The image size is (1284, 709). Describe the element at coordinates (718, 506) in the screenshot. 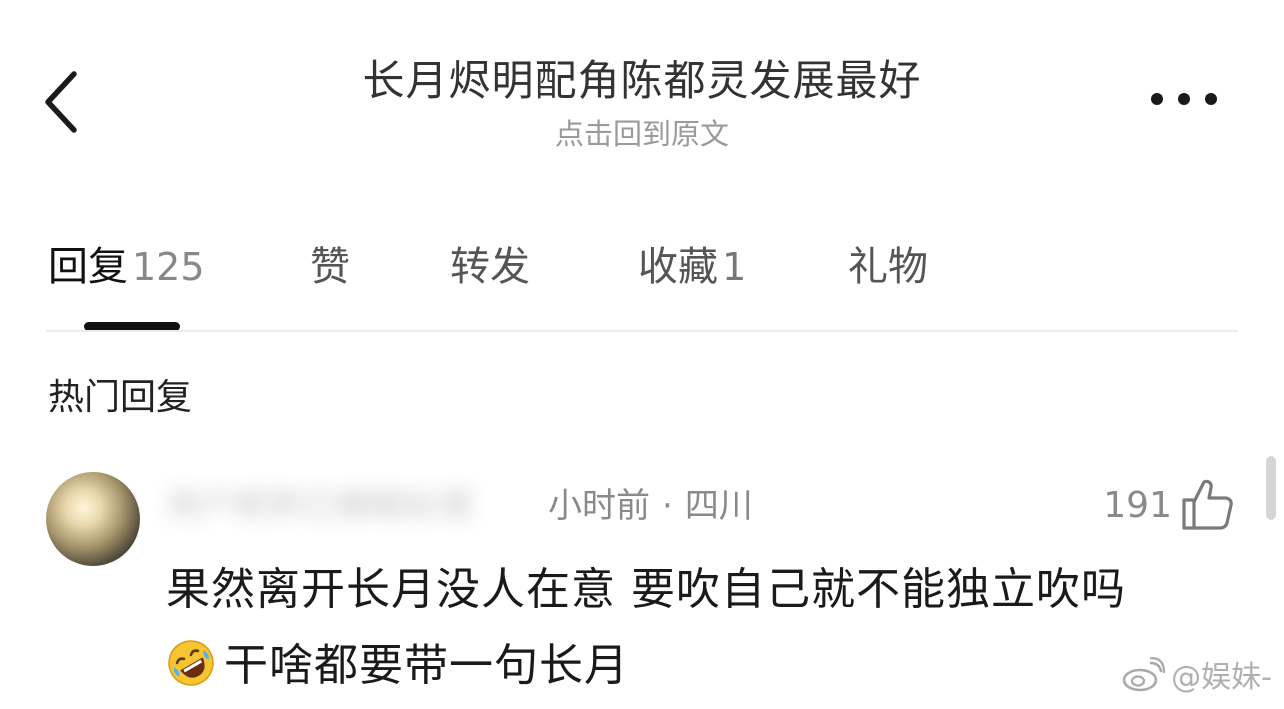

I see `comment-location: 四川` at that location.